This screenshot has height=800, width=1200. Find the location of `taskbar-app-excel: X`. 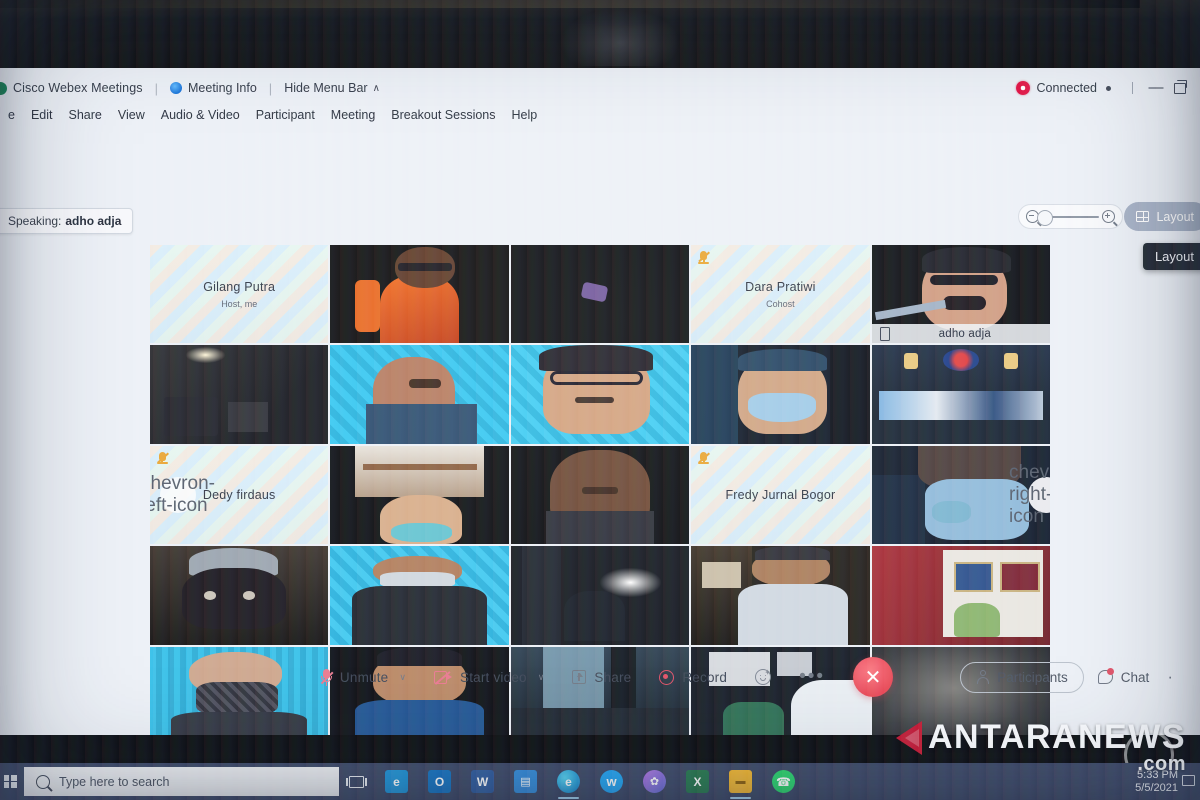

taskbar-app-excel: X is located at coordinates (697, 781).